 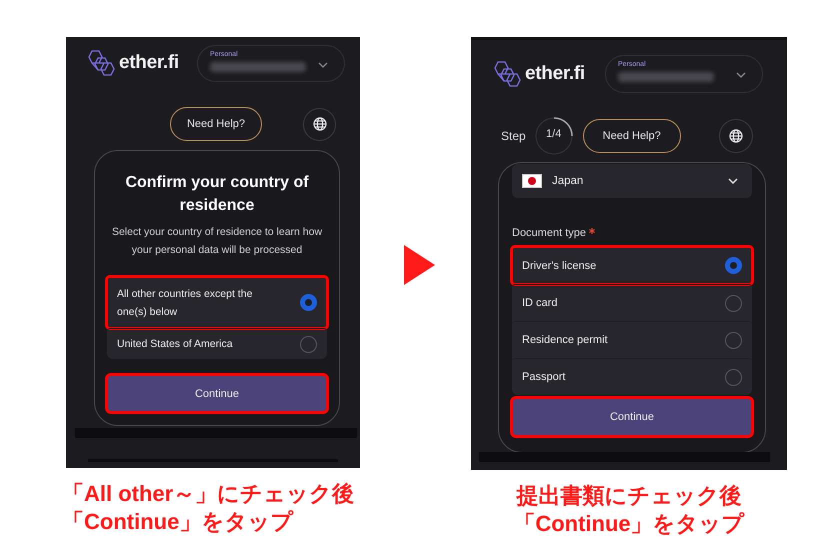 What do you see at coordinates (217, 343) in the screenshot?
I see `radio-option: United States of America` at bounding box center [217, 343].